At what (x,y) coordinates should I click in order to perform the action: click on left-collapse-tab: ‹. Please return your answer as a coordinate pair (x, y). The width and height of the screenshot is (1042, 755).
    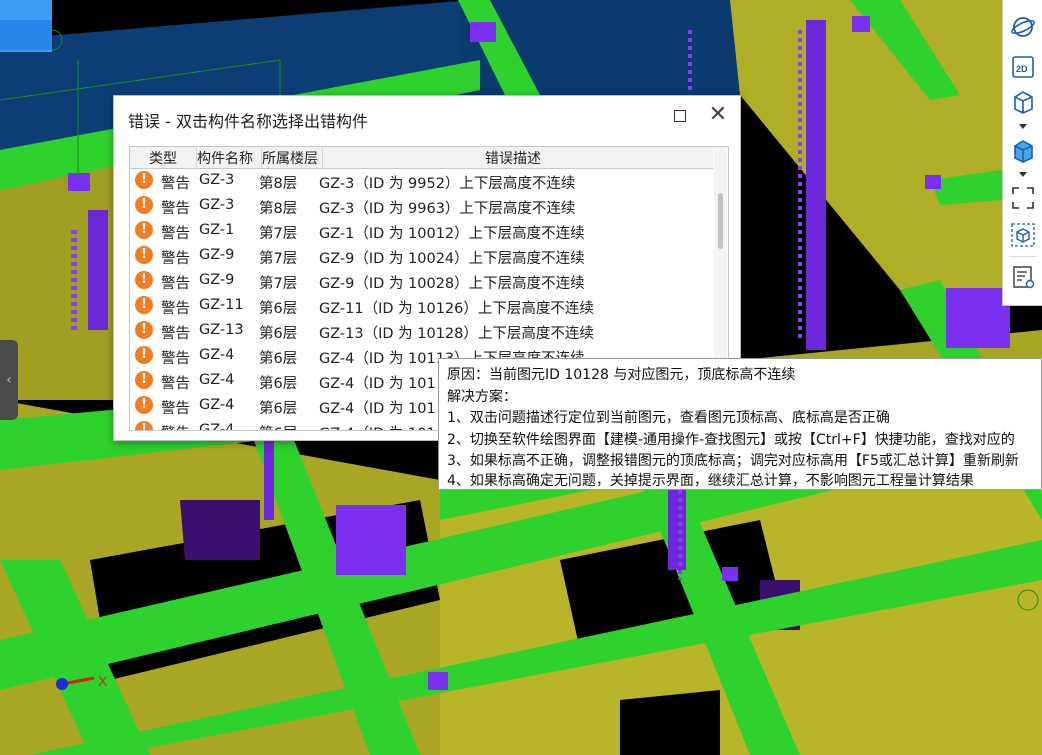
    Looking at the image, I should click on (9, 380).